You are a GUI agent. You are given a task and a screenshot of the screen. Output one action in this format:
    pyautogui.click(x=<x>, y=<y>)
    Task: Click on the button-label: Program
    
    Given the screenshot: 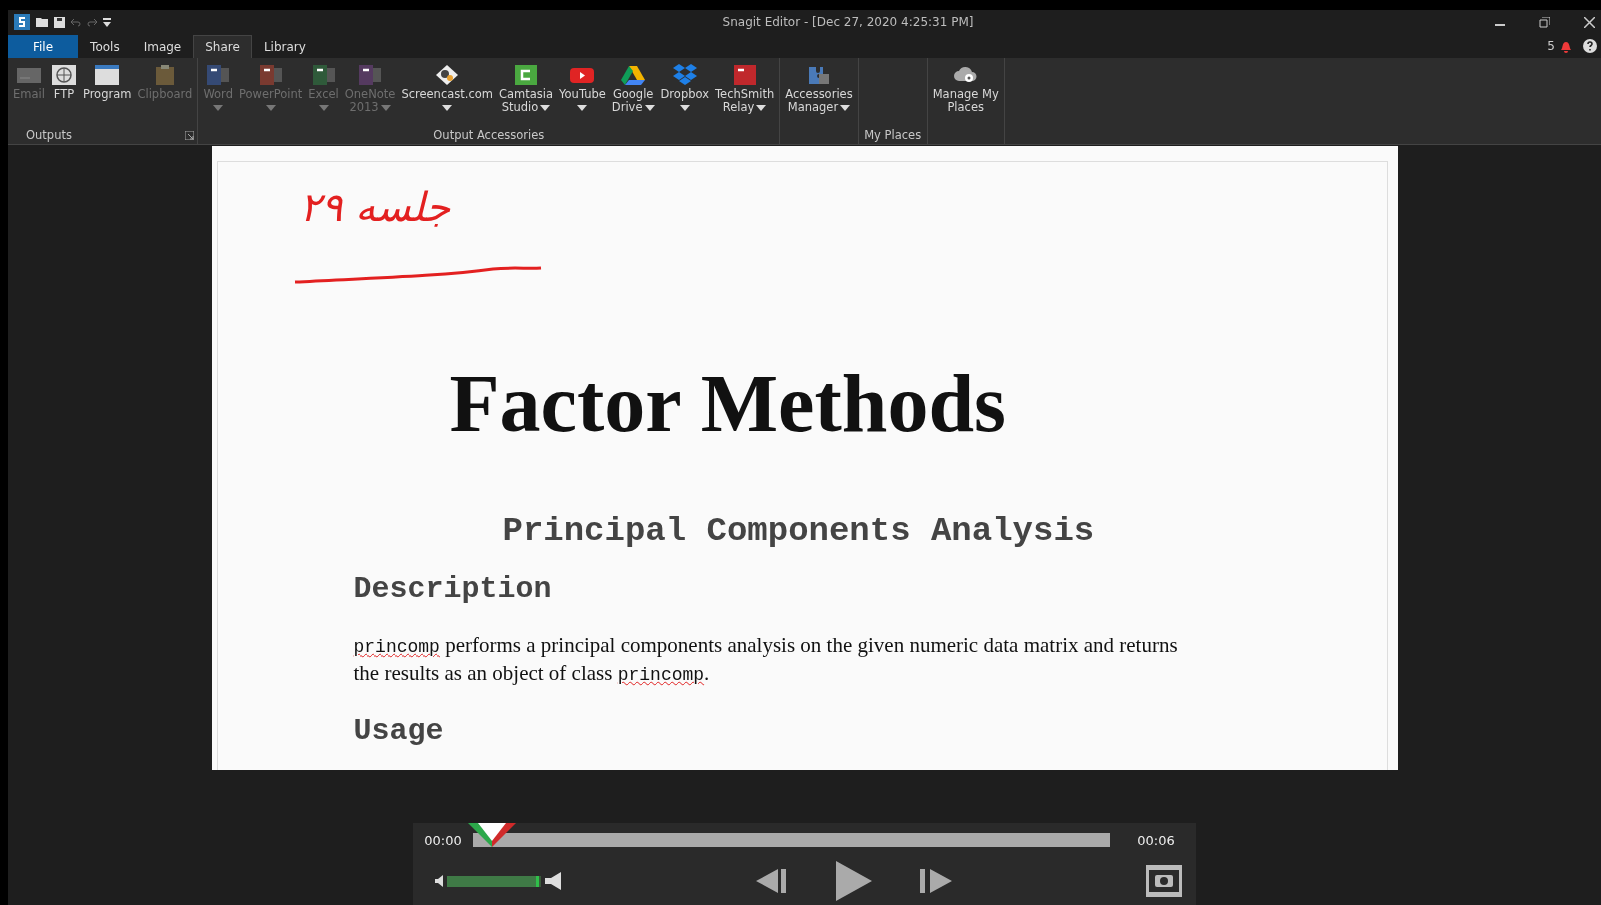 What is the action you would take?
    pyautogui.click(x=107, y=95)
    